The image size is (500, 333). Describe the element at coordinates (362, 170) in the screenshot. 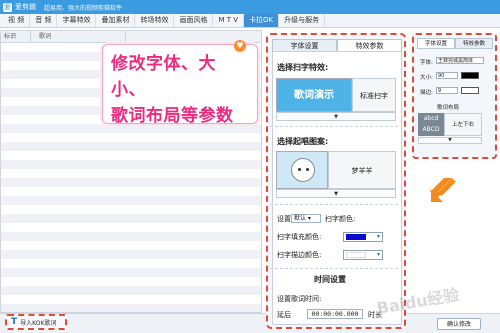

I see `pattern-option: 梦羊羊` at that location.